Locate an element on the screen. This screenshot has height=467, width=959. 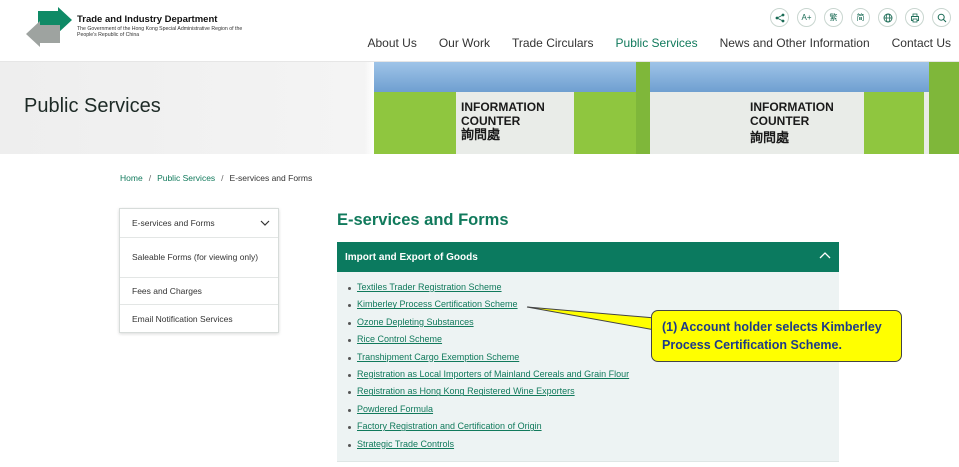
traditional-chinese-icon: 繁 is located at coordinates (833, 17).